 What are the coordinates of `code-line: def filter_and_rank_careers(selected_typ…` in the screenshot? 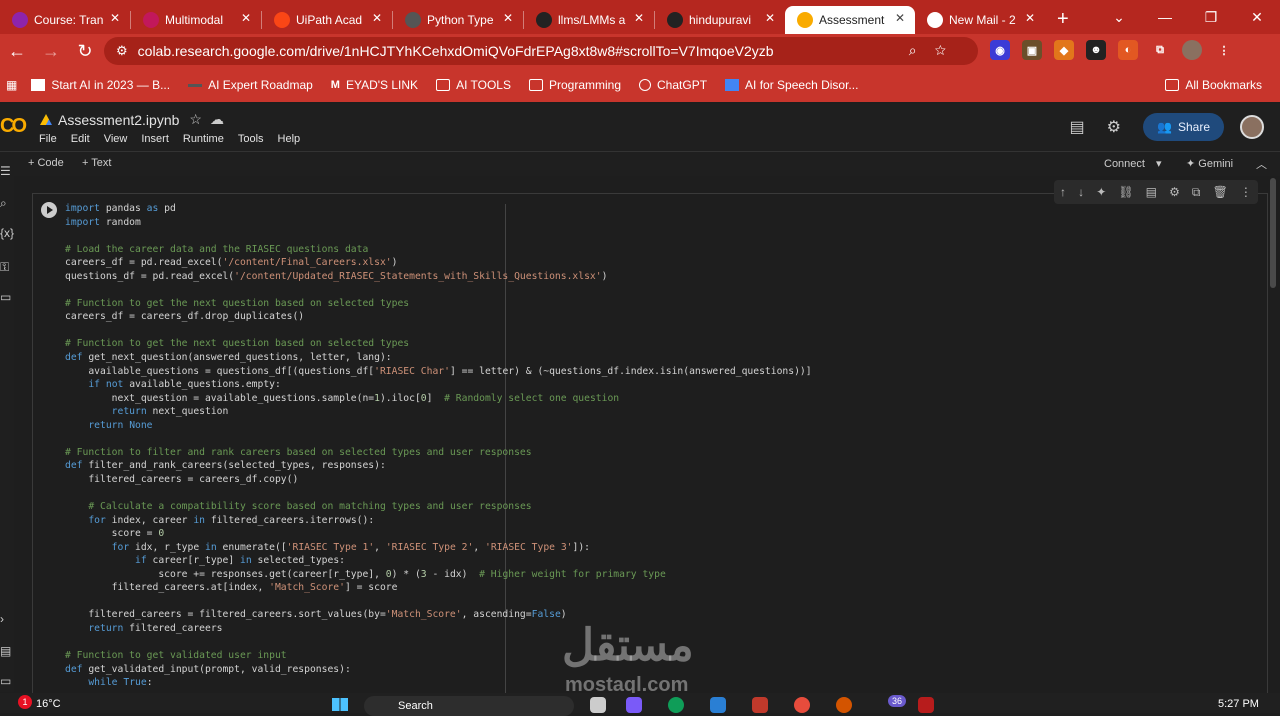 It's located at (655, 466).